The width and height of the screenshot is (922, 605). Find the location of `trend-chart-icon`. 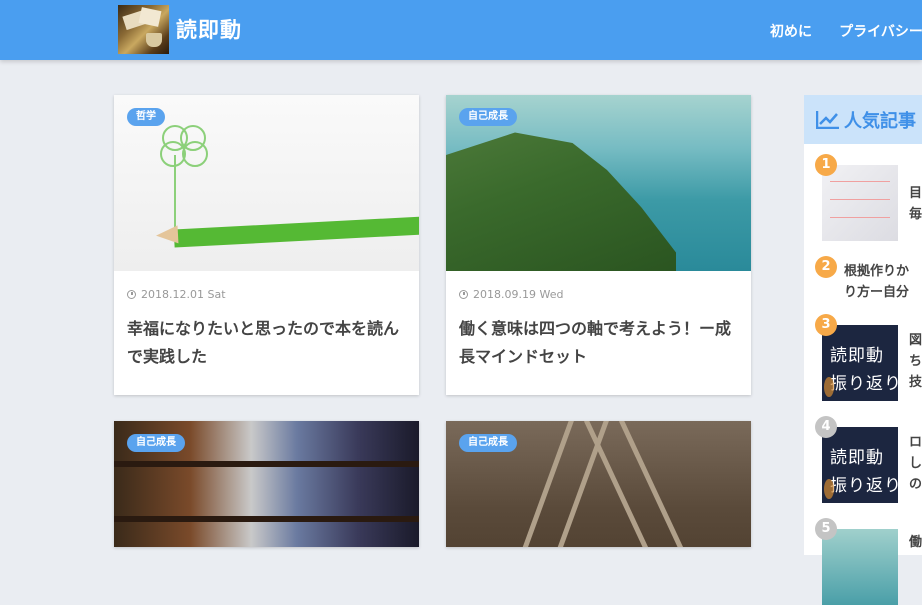

trend-chart-icon is located at coordinates (827, 120).